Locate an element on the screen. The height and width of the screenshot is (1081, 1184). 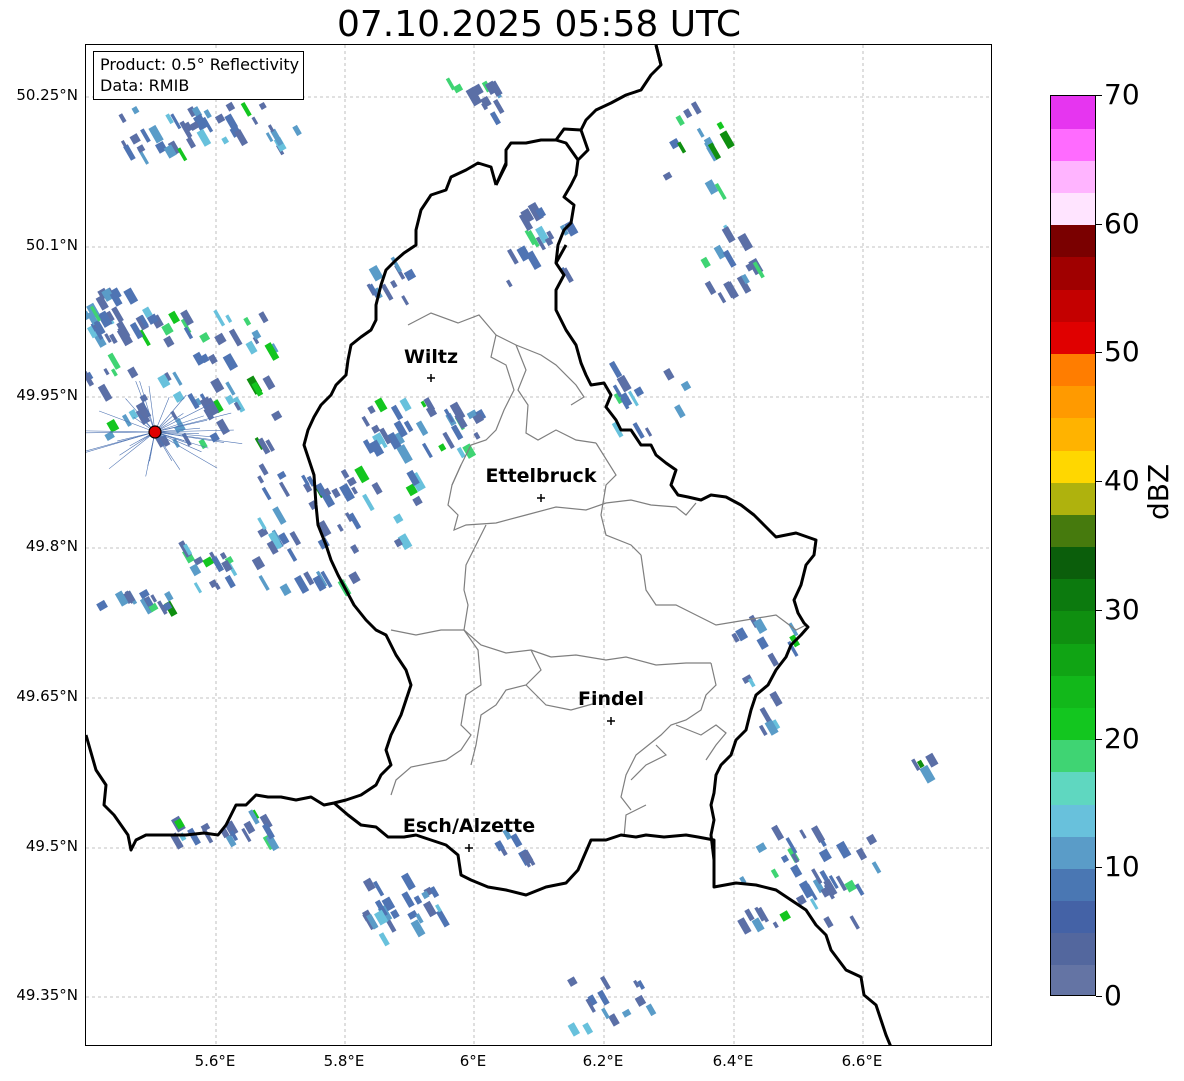
clutter-ray is located at coordinates (121, 432).